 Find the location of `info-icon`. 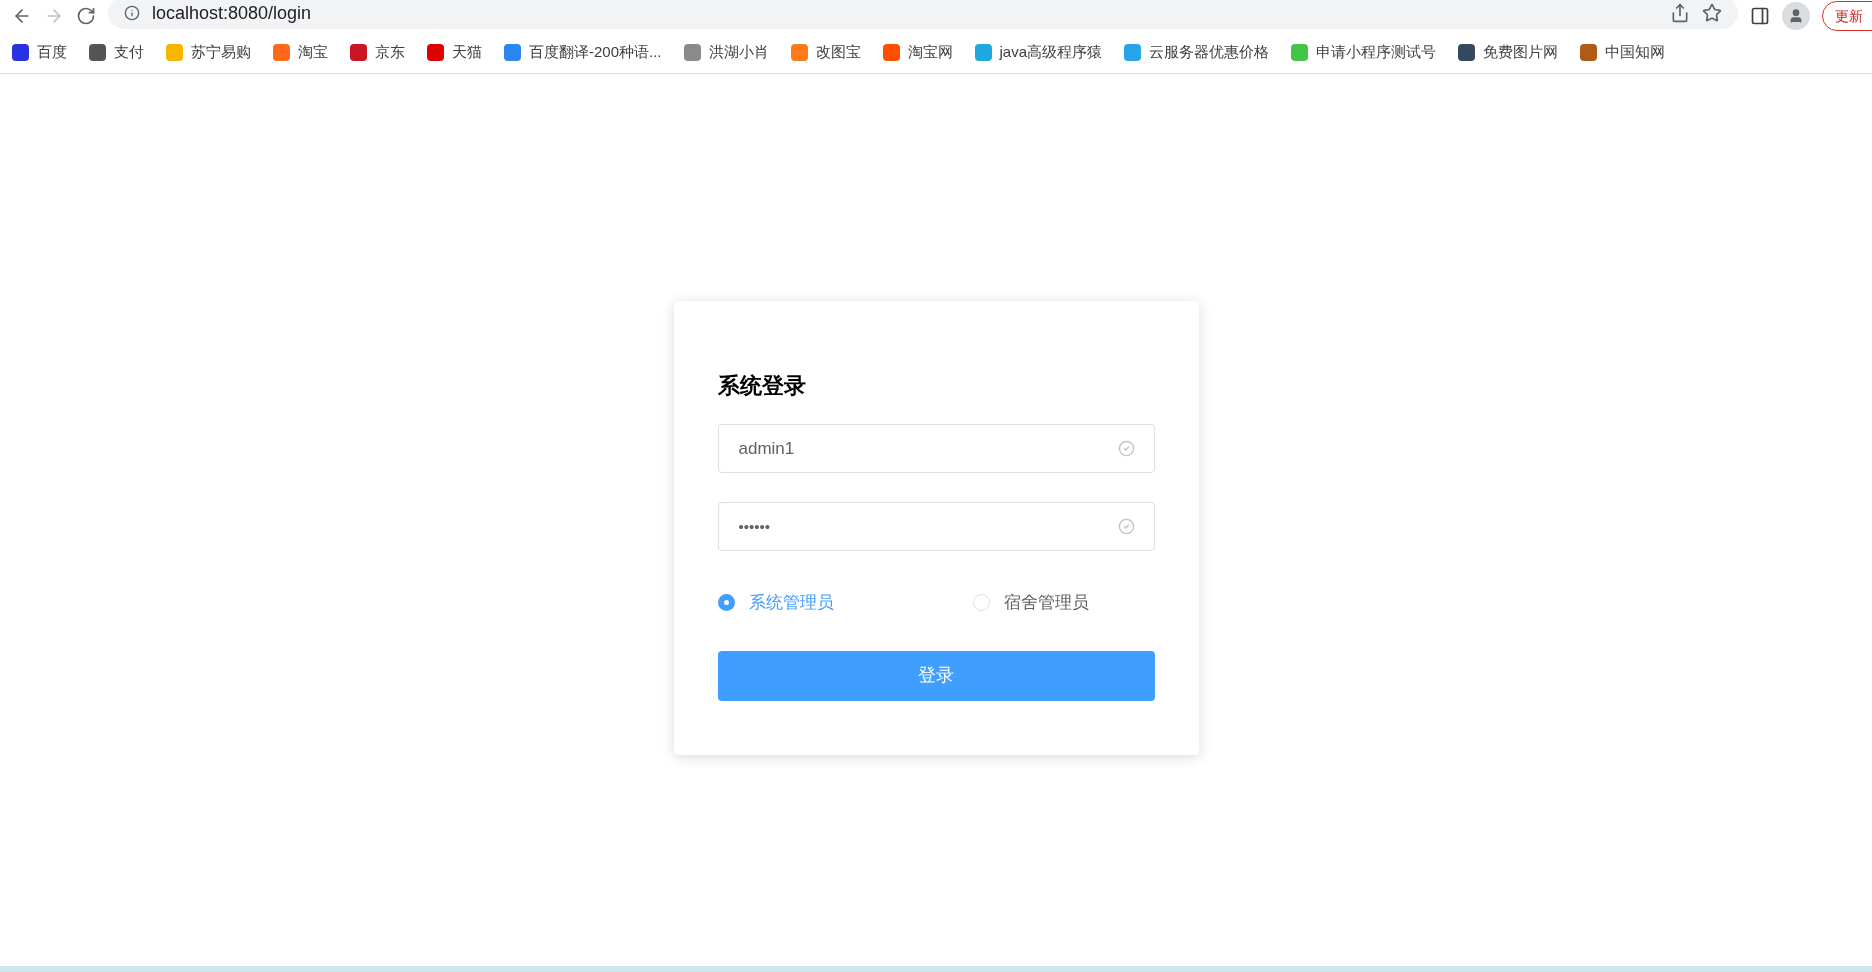

info-icon is located at coordinates (132, 13).